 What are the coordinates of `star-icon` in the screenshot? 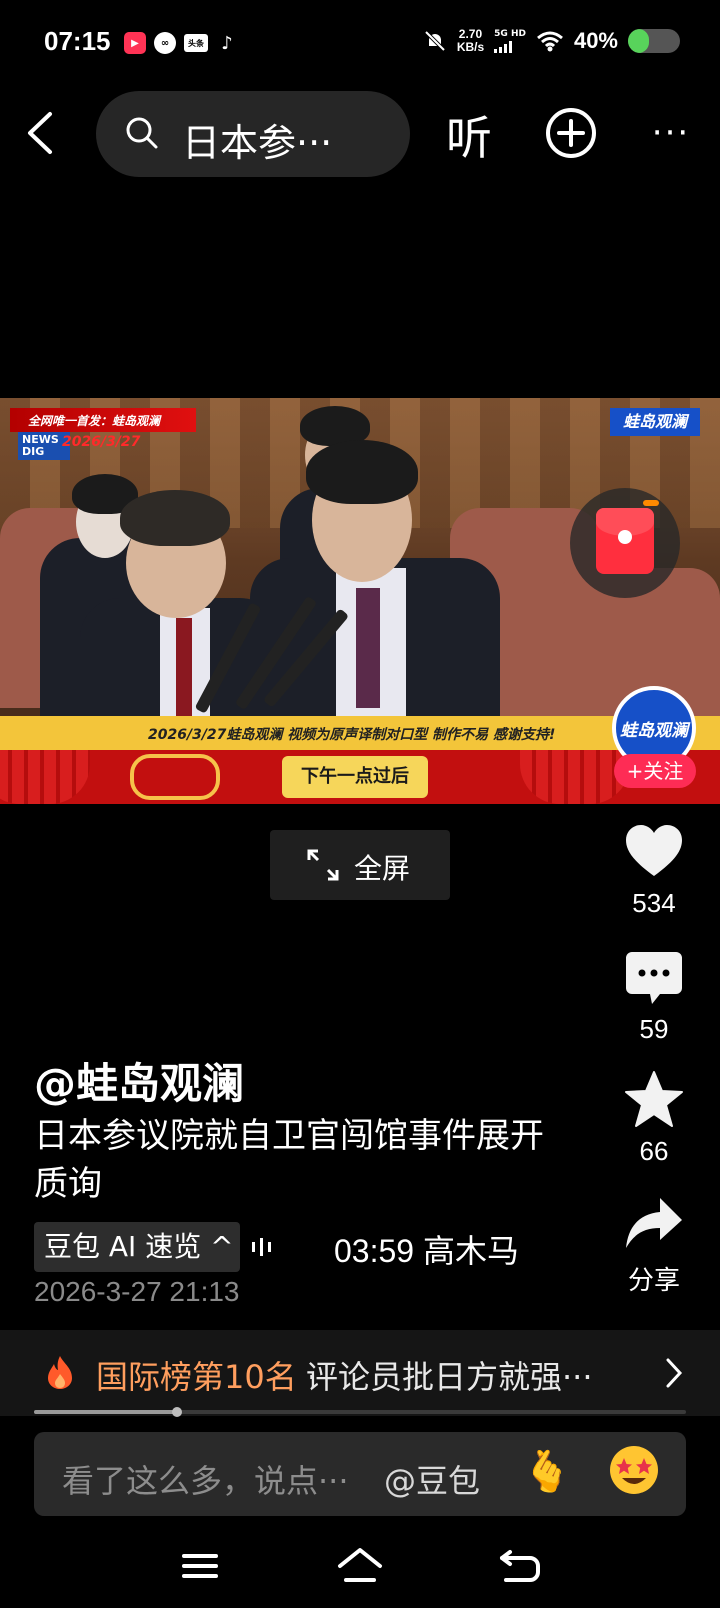 It's located at (654, 1099).